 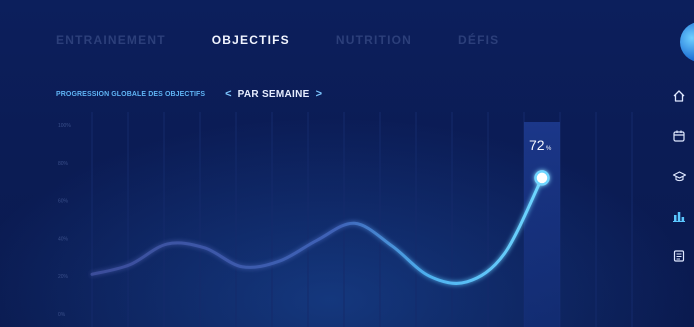 I want to click on y-tick-label: 100%, so click(x=64, y=126).